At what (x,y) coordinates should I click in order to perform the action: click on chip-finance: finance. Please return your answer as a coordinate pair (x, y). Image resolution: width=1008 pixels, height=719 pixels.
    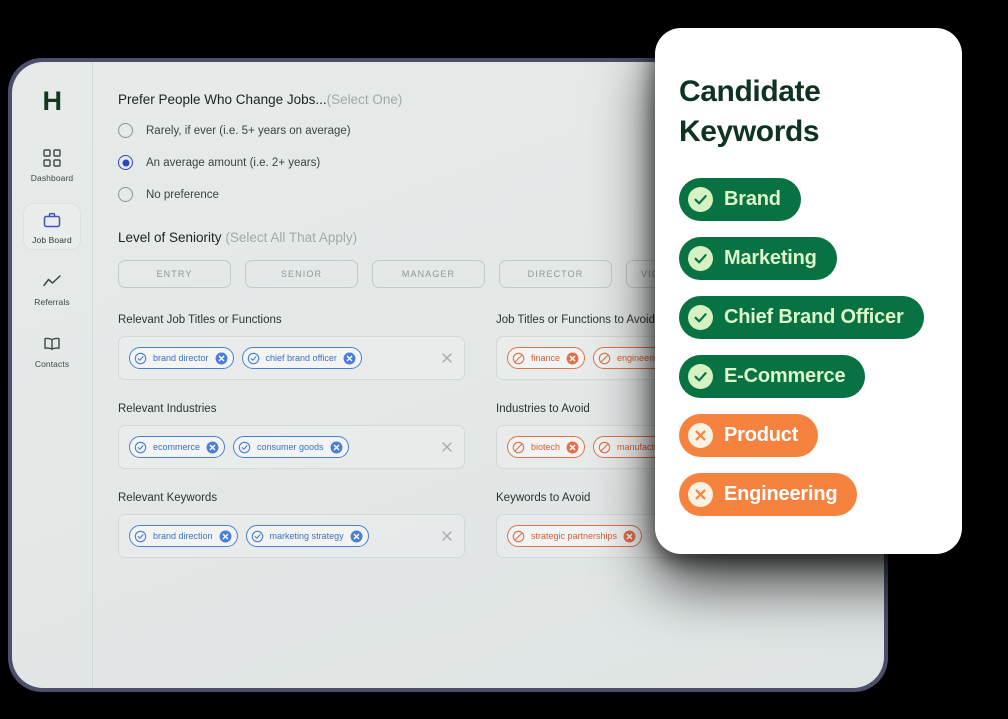
    Looking at the image, I should click on (546, 358).